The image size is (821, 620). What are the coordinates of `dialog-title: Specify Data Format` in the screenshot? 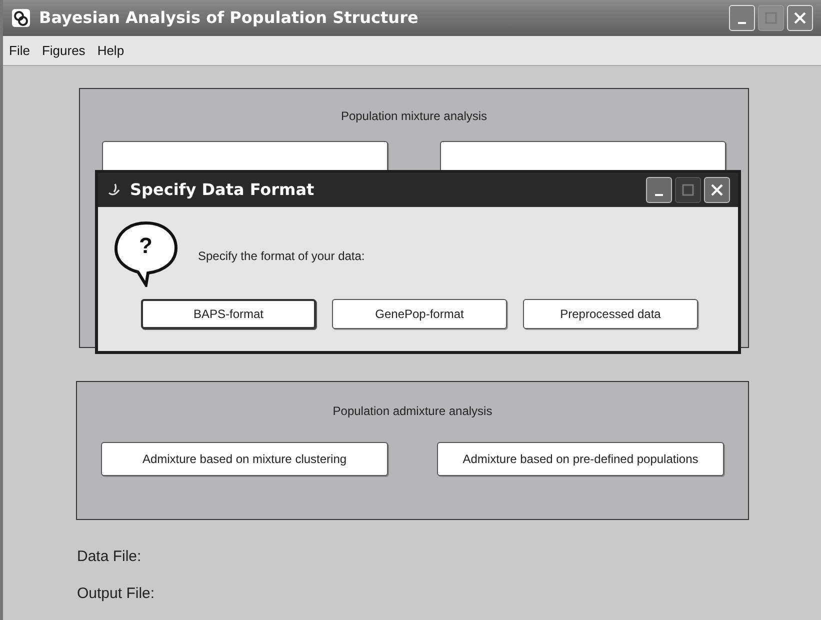 It's located at (222, 190).